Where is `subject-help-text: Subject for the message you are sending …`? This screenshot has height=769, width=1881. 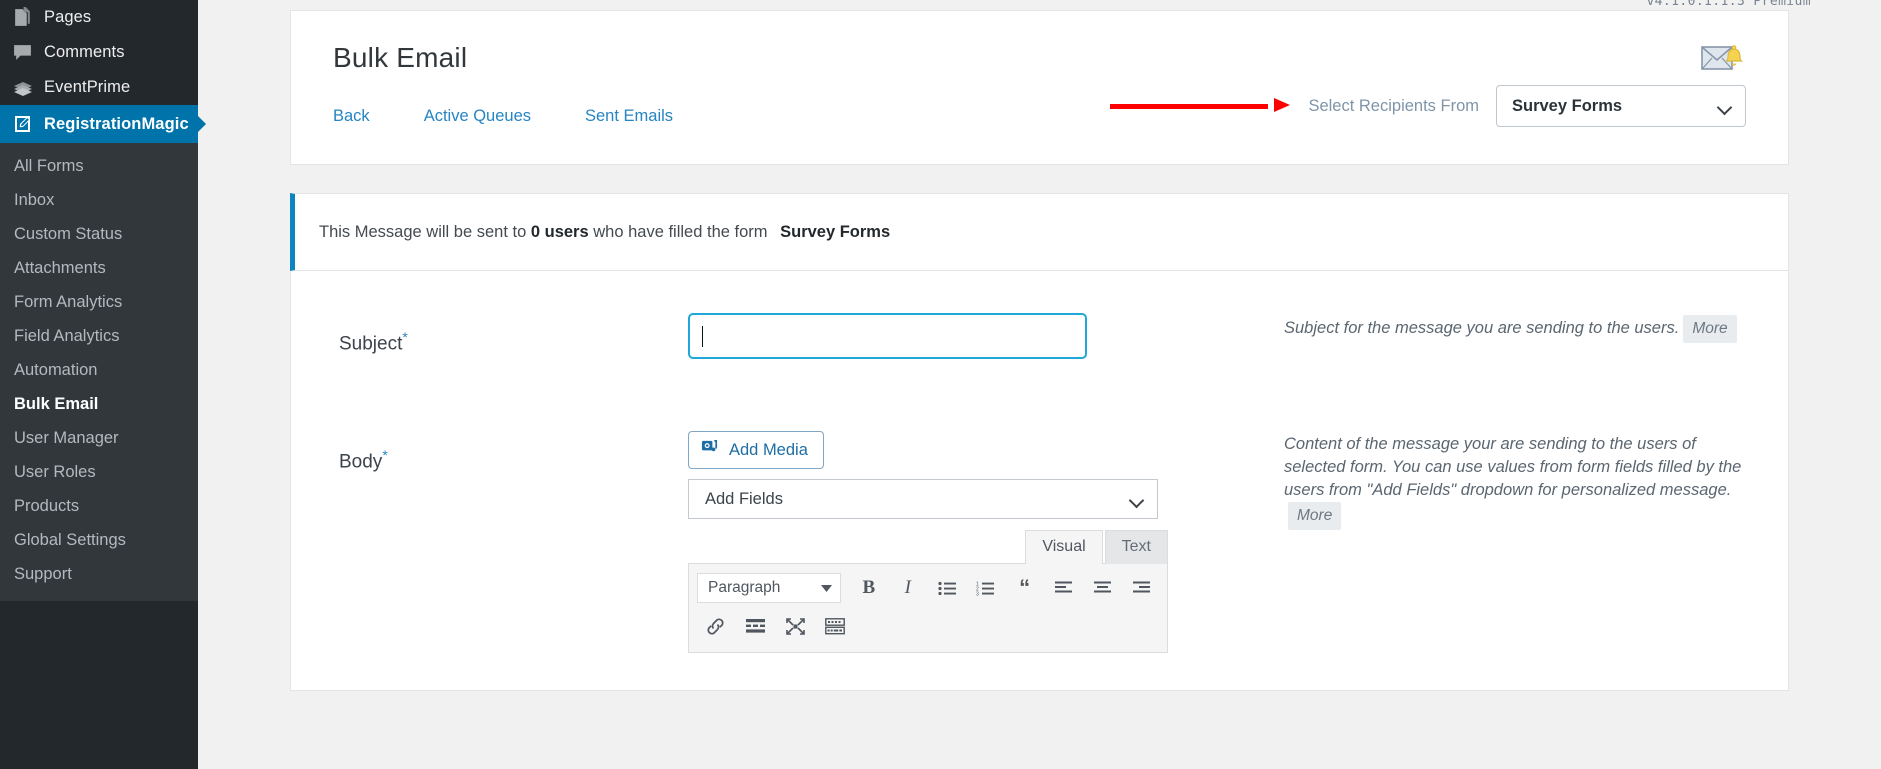 subject-help-text: Subject for the message you are sending … is located at coordinates (1467, 336).